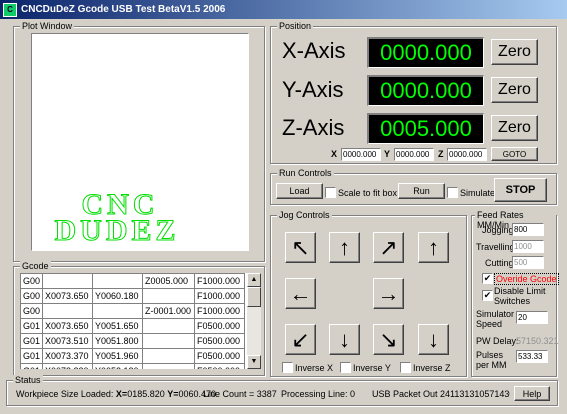 This screenshot has height=414, width=567. I want to click on app-icon: C, so click(10, 9).